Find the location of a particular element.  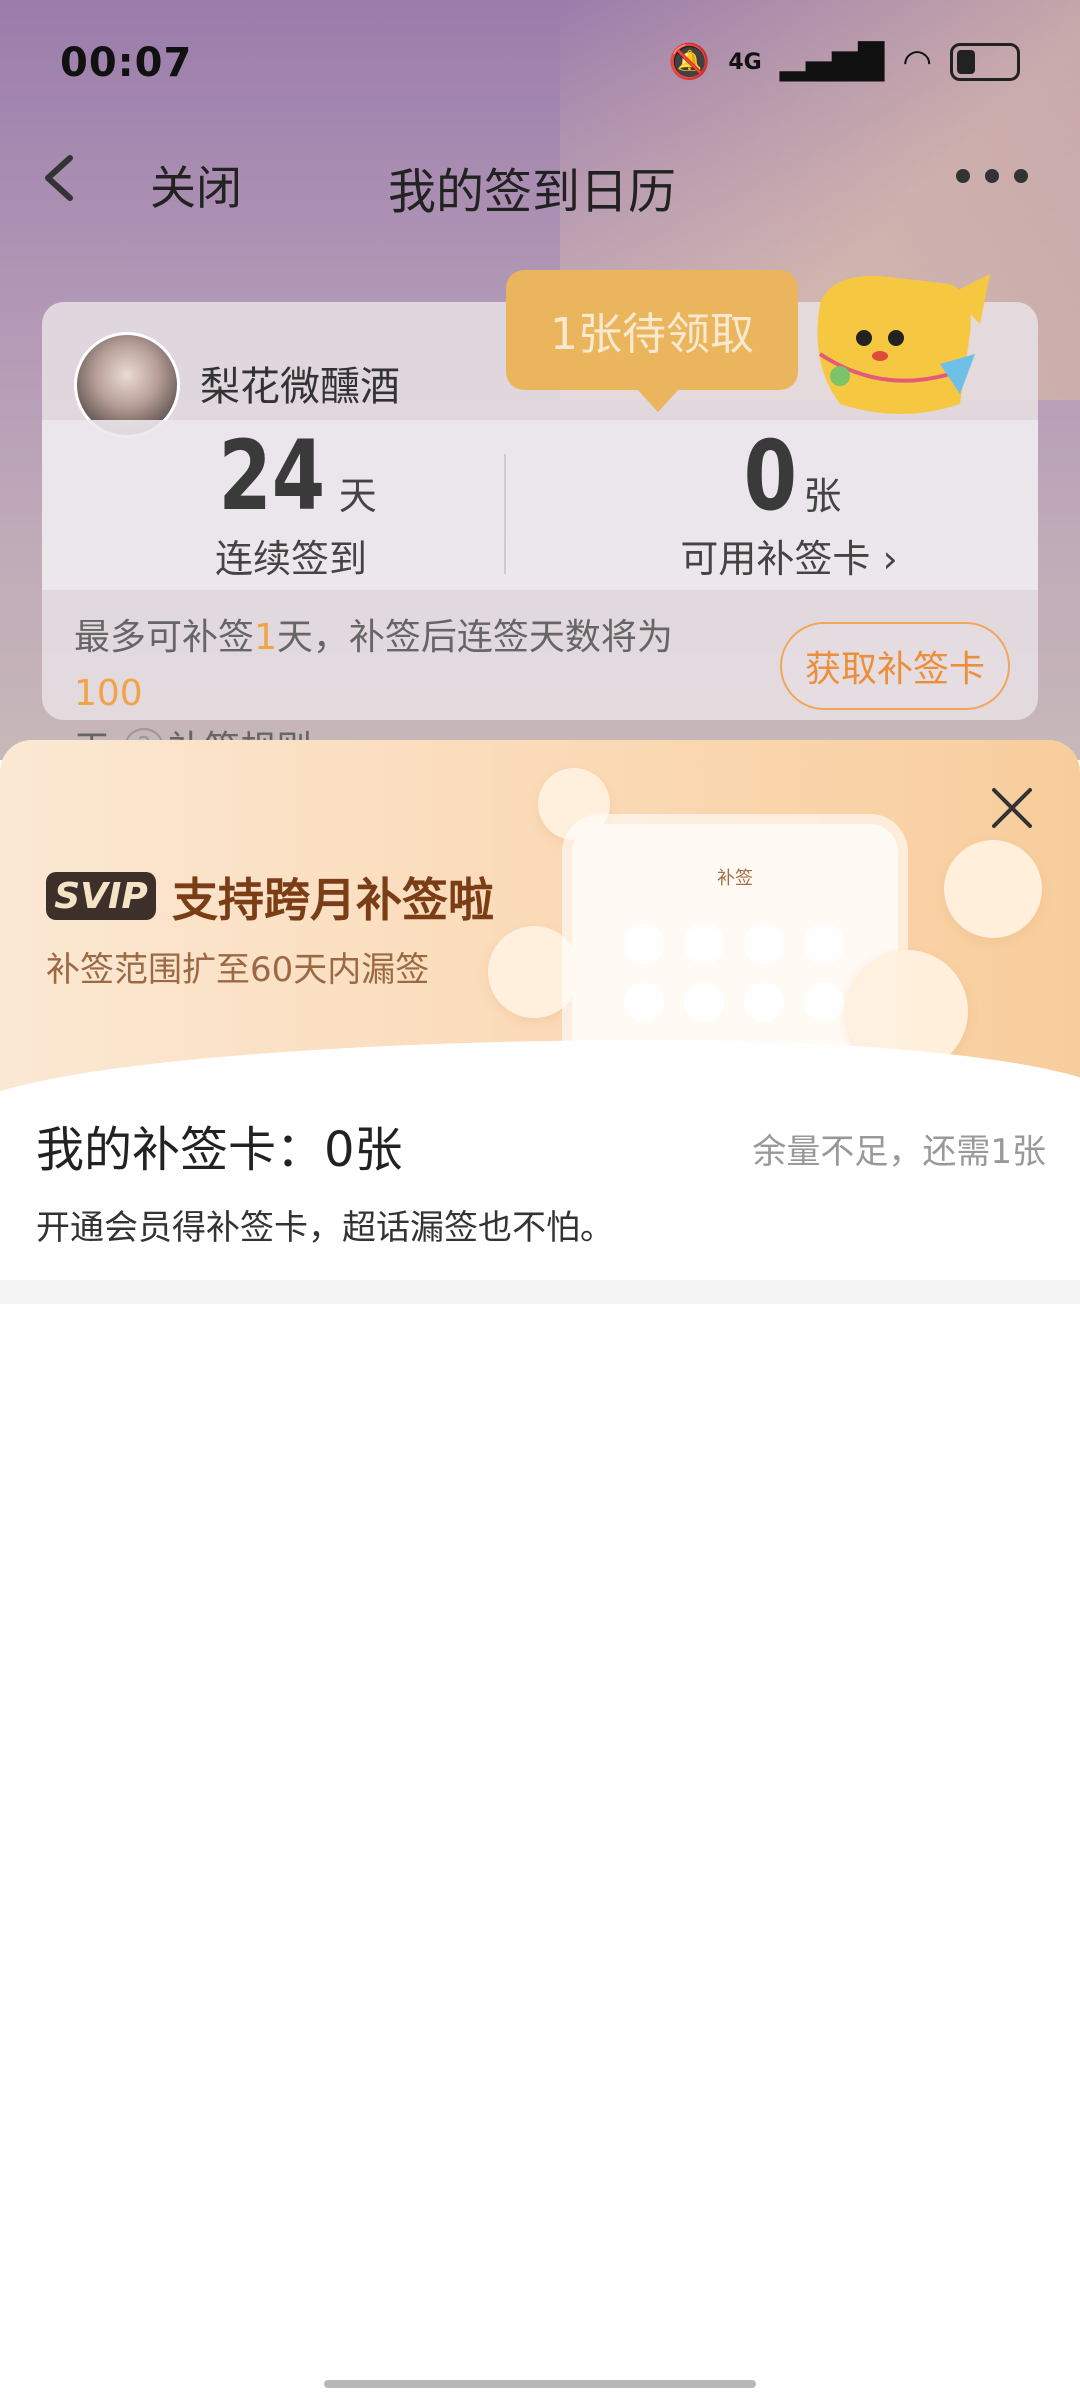

ticket-bubble-icon is located at coordinates (993, 889).